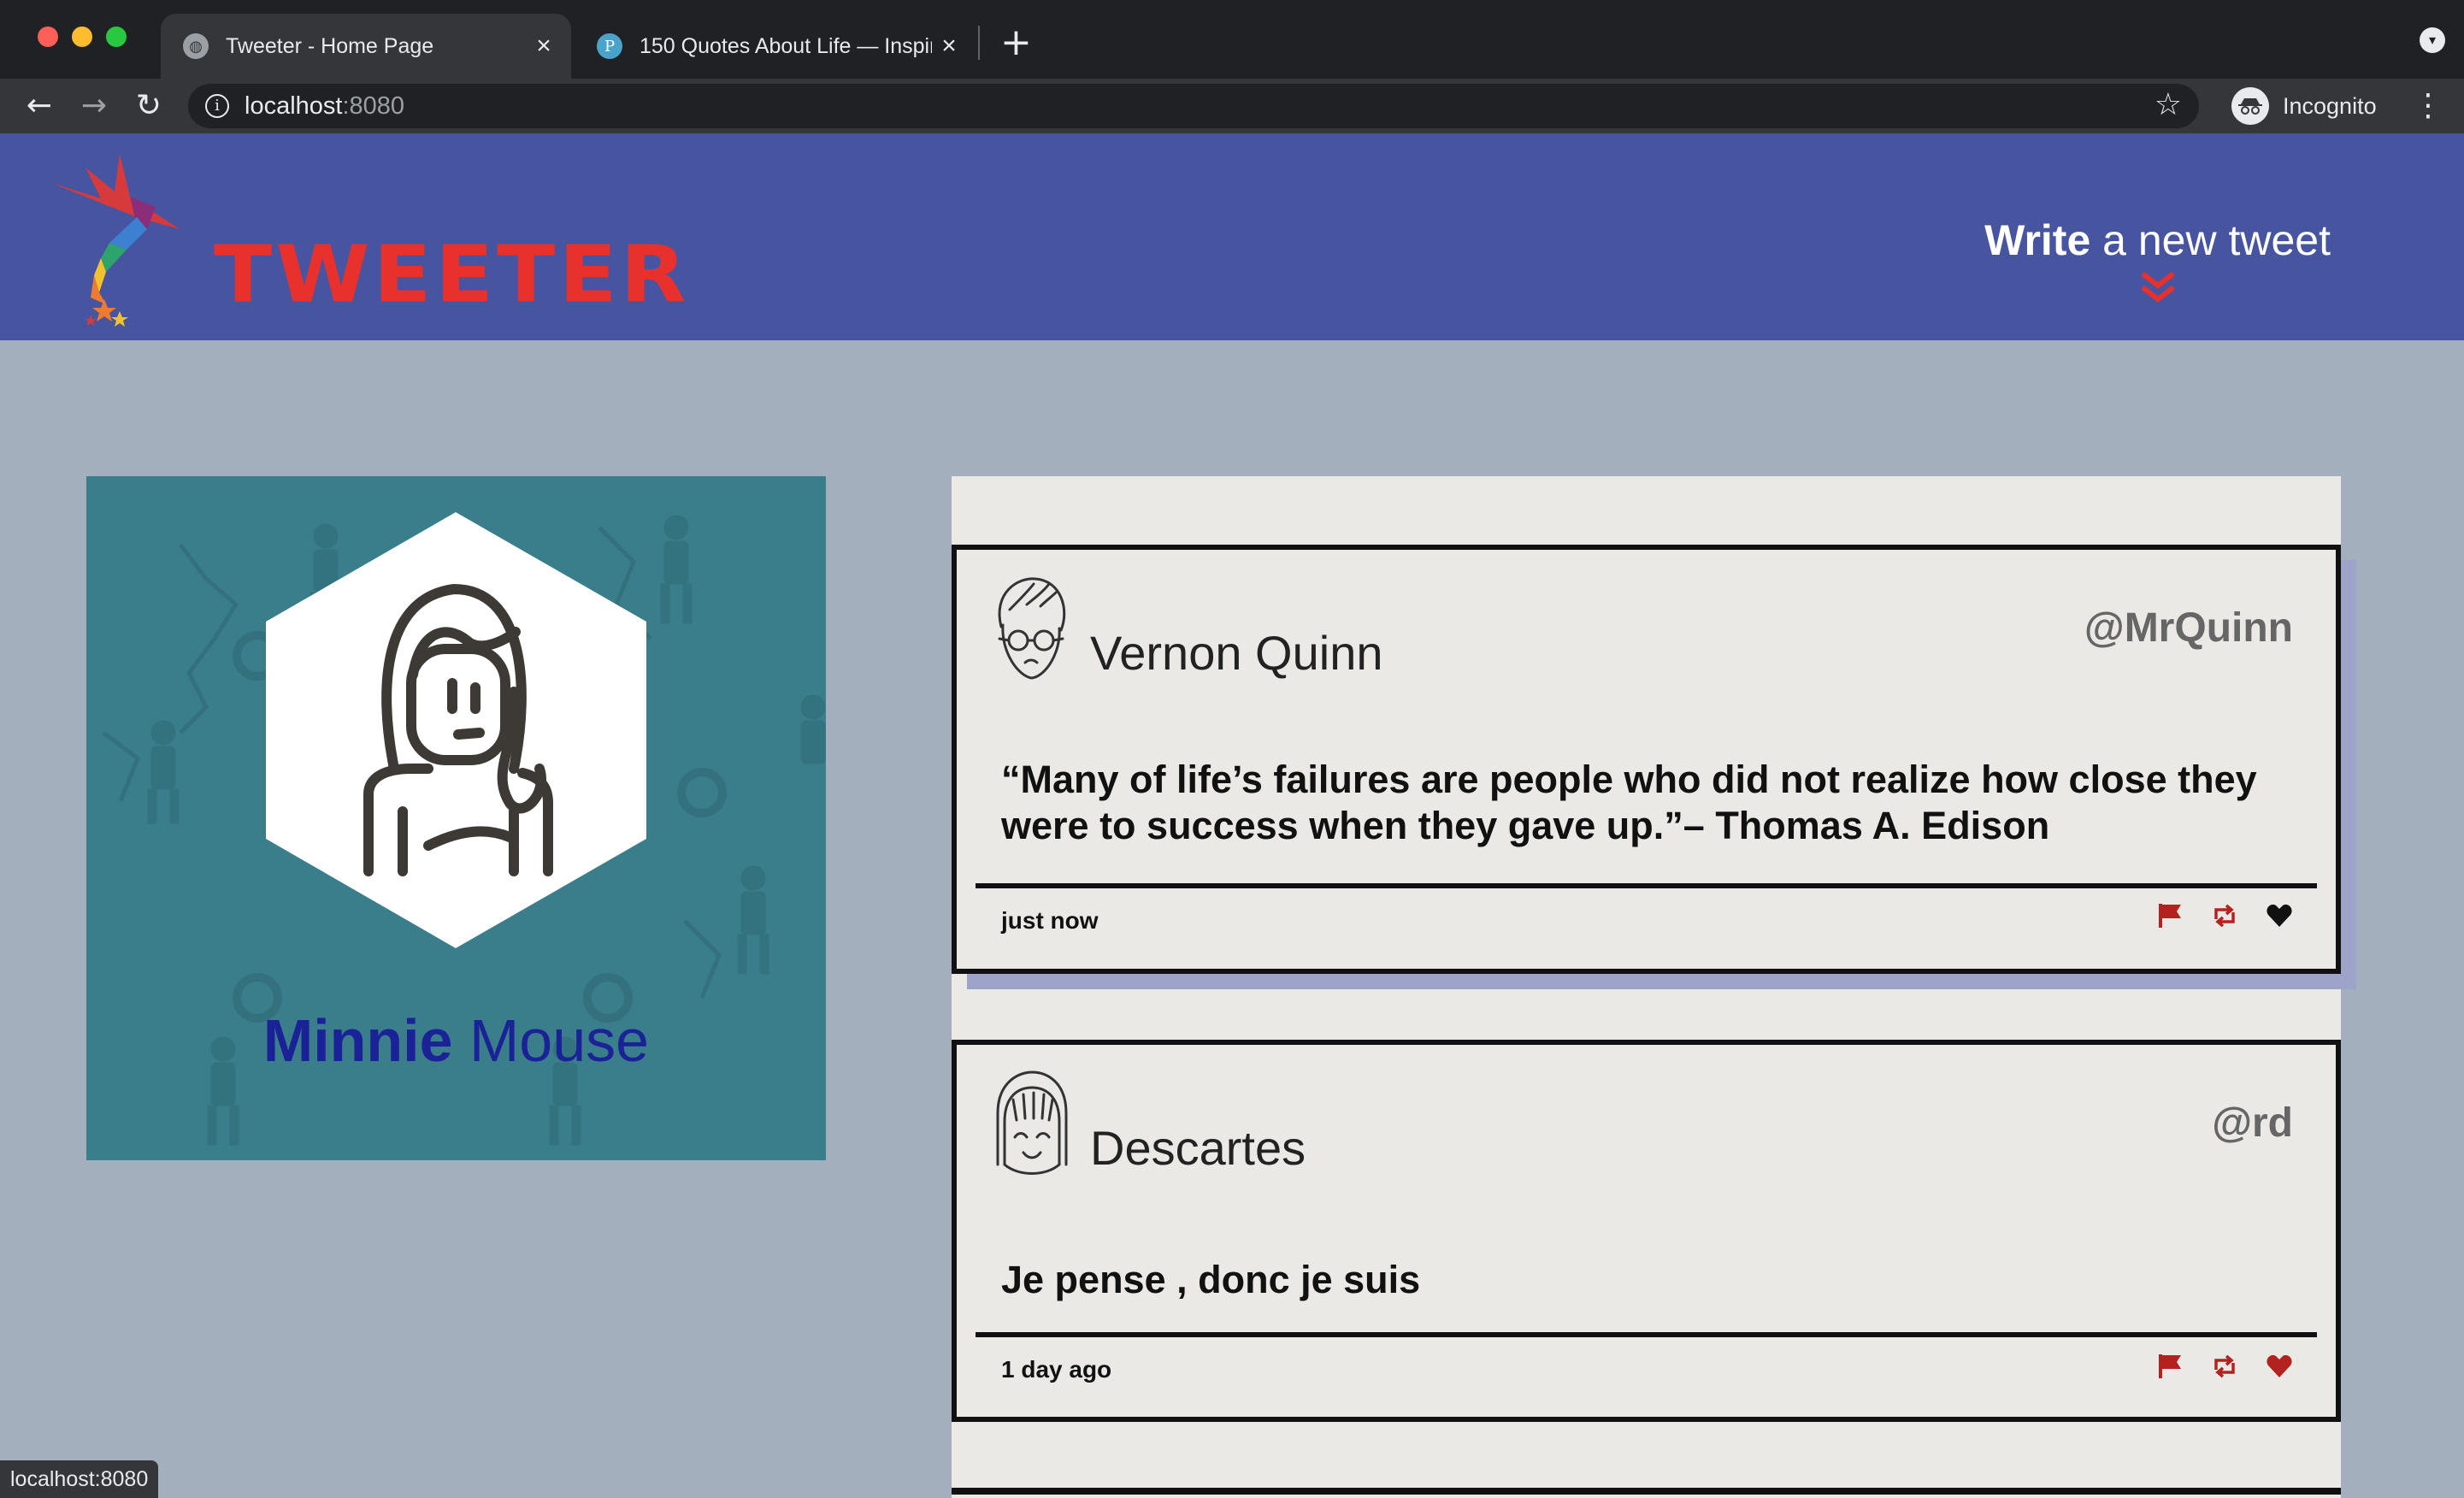 The height and width of the screenshot is (1498, 2464). Describe the element at coordinates (39, 106) in the screenshot. I see `back-button: ←` at that location.